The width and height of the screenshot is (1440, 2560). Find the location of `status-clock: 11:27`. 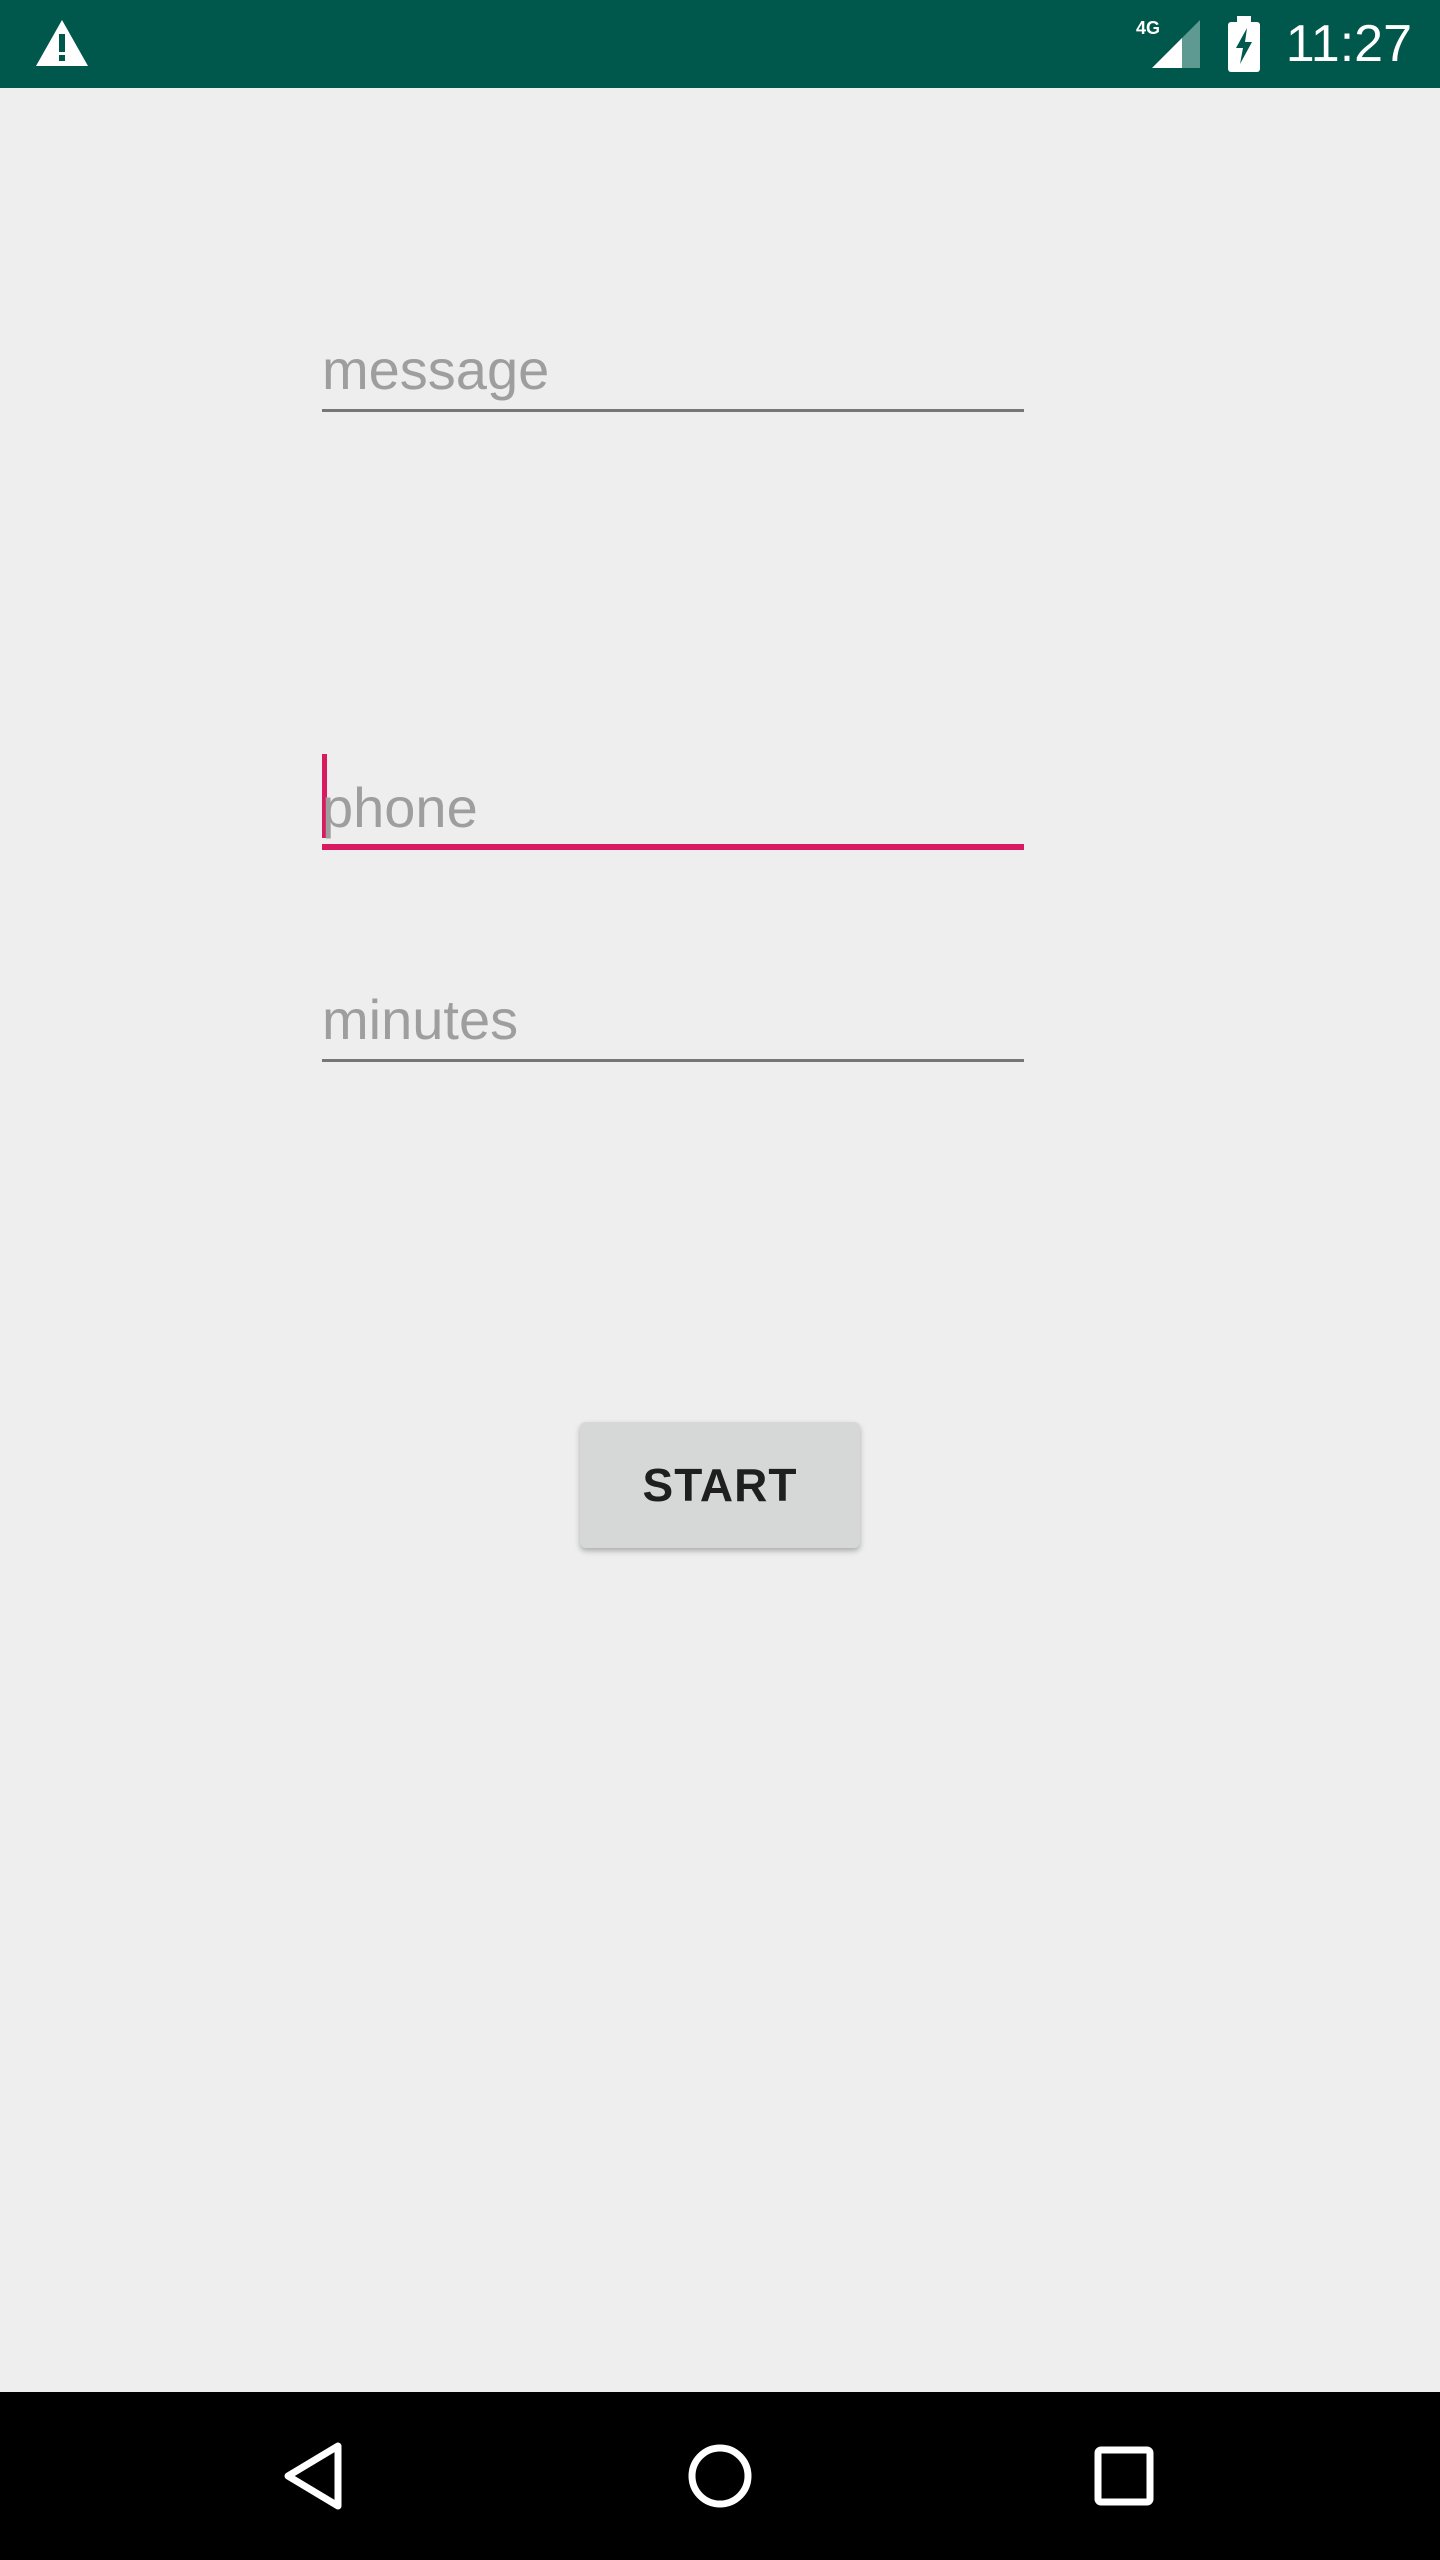

status-clock: 11:27 is located at coordinates (1348, 44).